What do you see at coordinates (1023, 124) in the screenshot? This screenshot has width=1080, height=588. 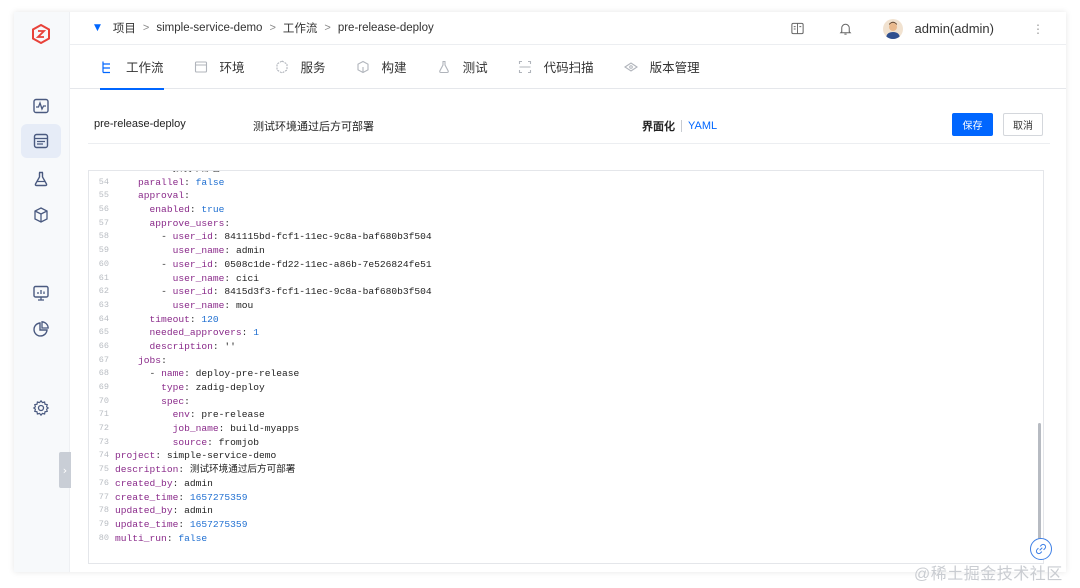 I see `cancel-button: 取消` at bounding box center [1023, 124].